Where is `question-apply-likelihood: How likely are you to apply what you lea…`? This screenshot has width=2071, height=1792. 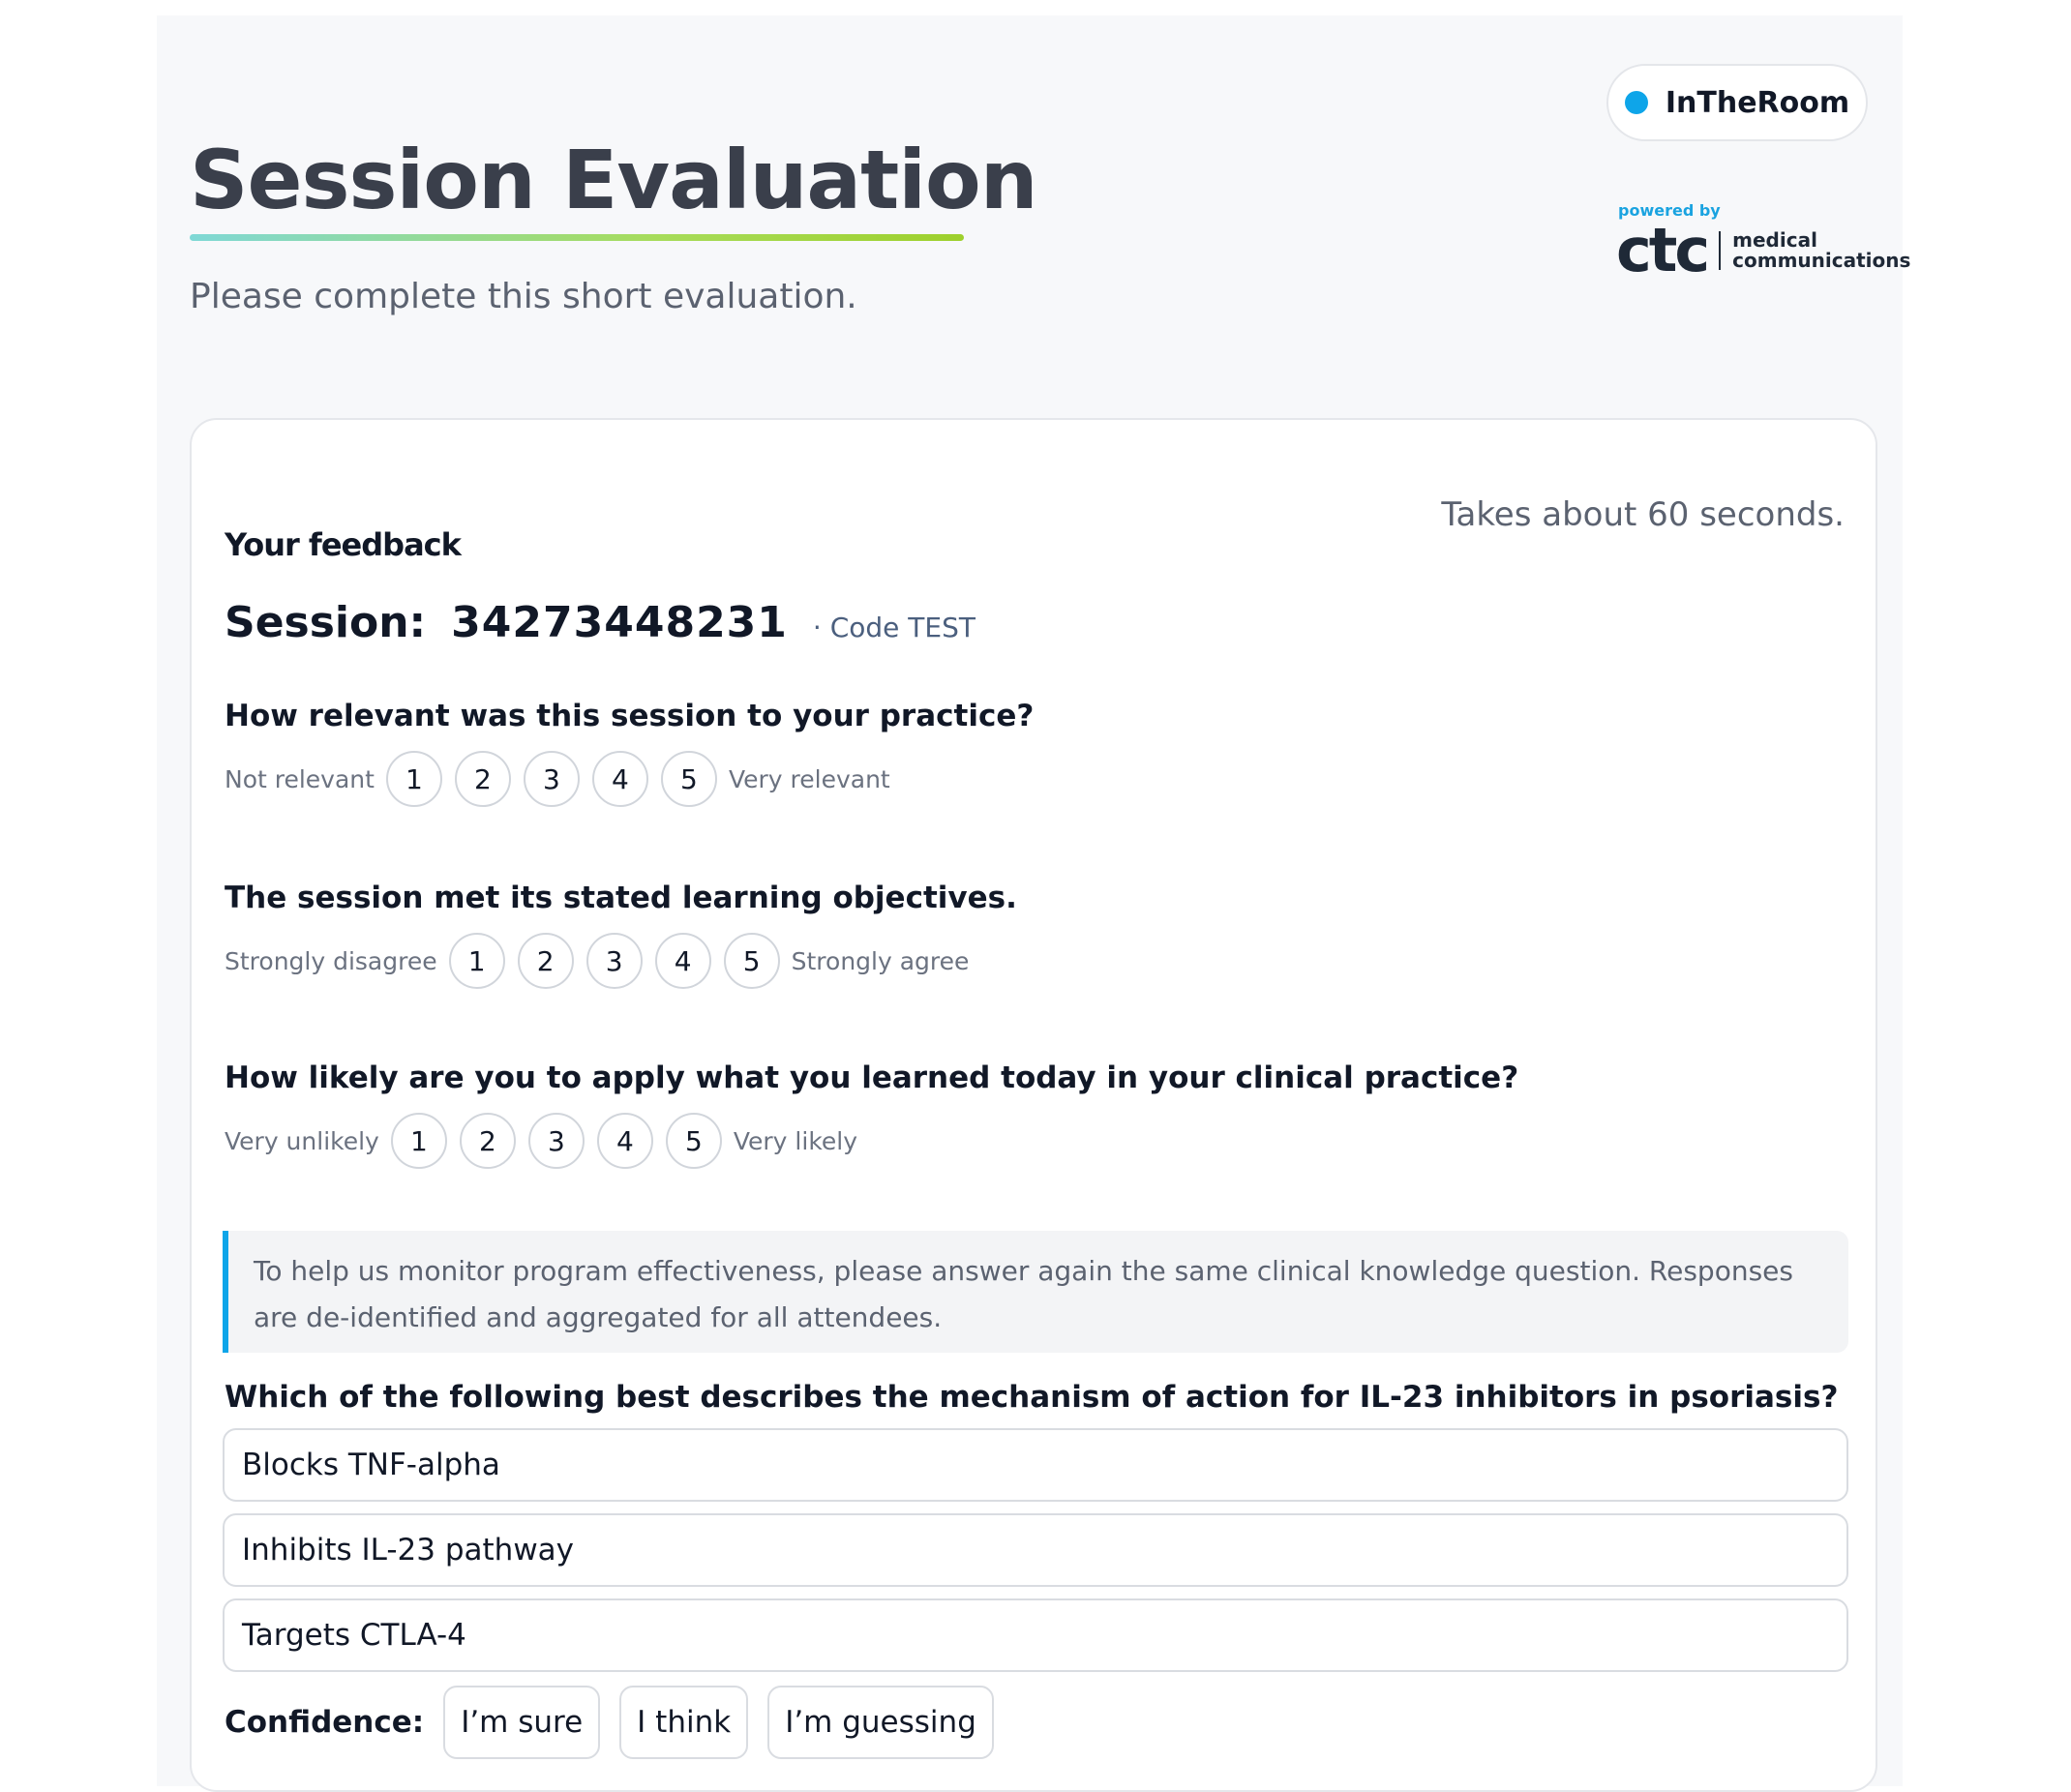 question-apply-likelihood: How likely are you to apply what you lea… is located at coordinates (872, 1077).